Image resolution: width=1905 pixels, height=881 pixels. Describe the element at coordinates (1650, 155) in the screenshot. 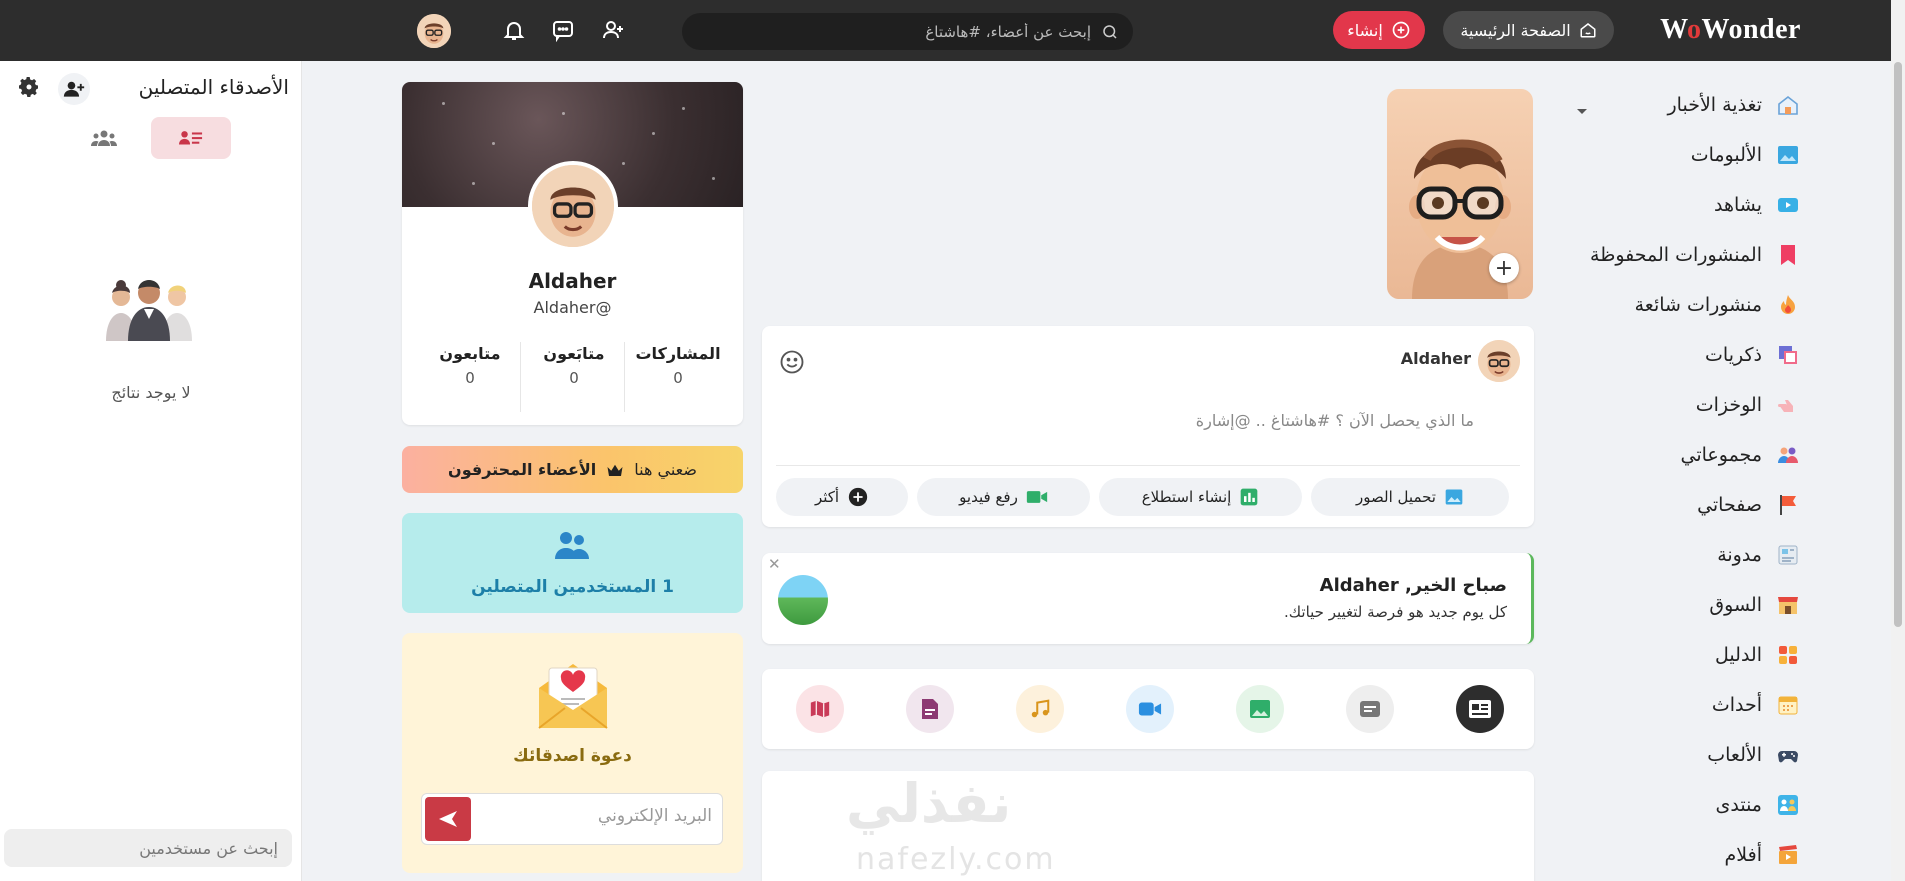

I see `nav-item-albums: الألبومات` at that location.